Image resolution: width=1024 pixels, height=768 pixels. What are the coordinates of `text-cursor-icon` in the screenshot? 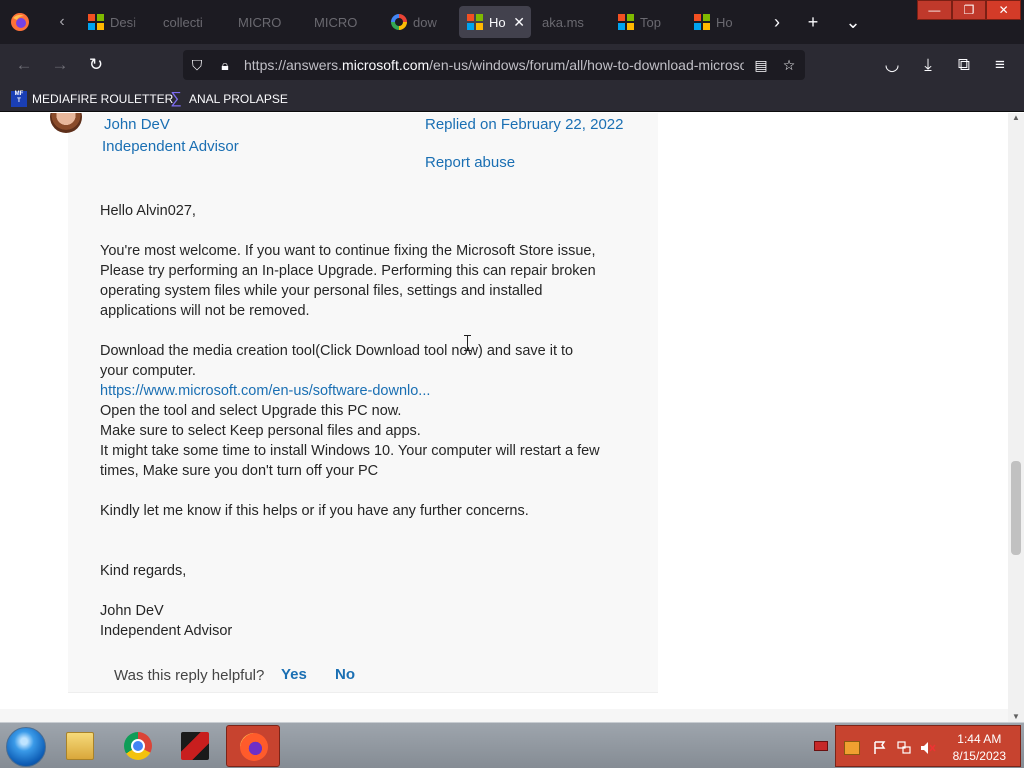 It's located at (468, 343).